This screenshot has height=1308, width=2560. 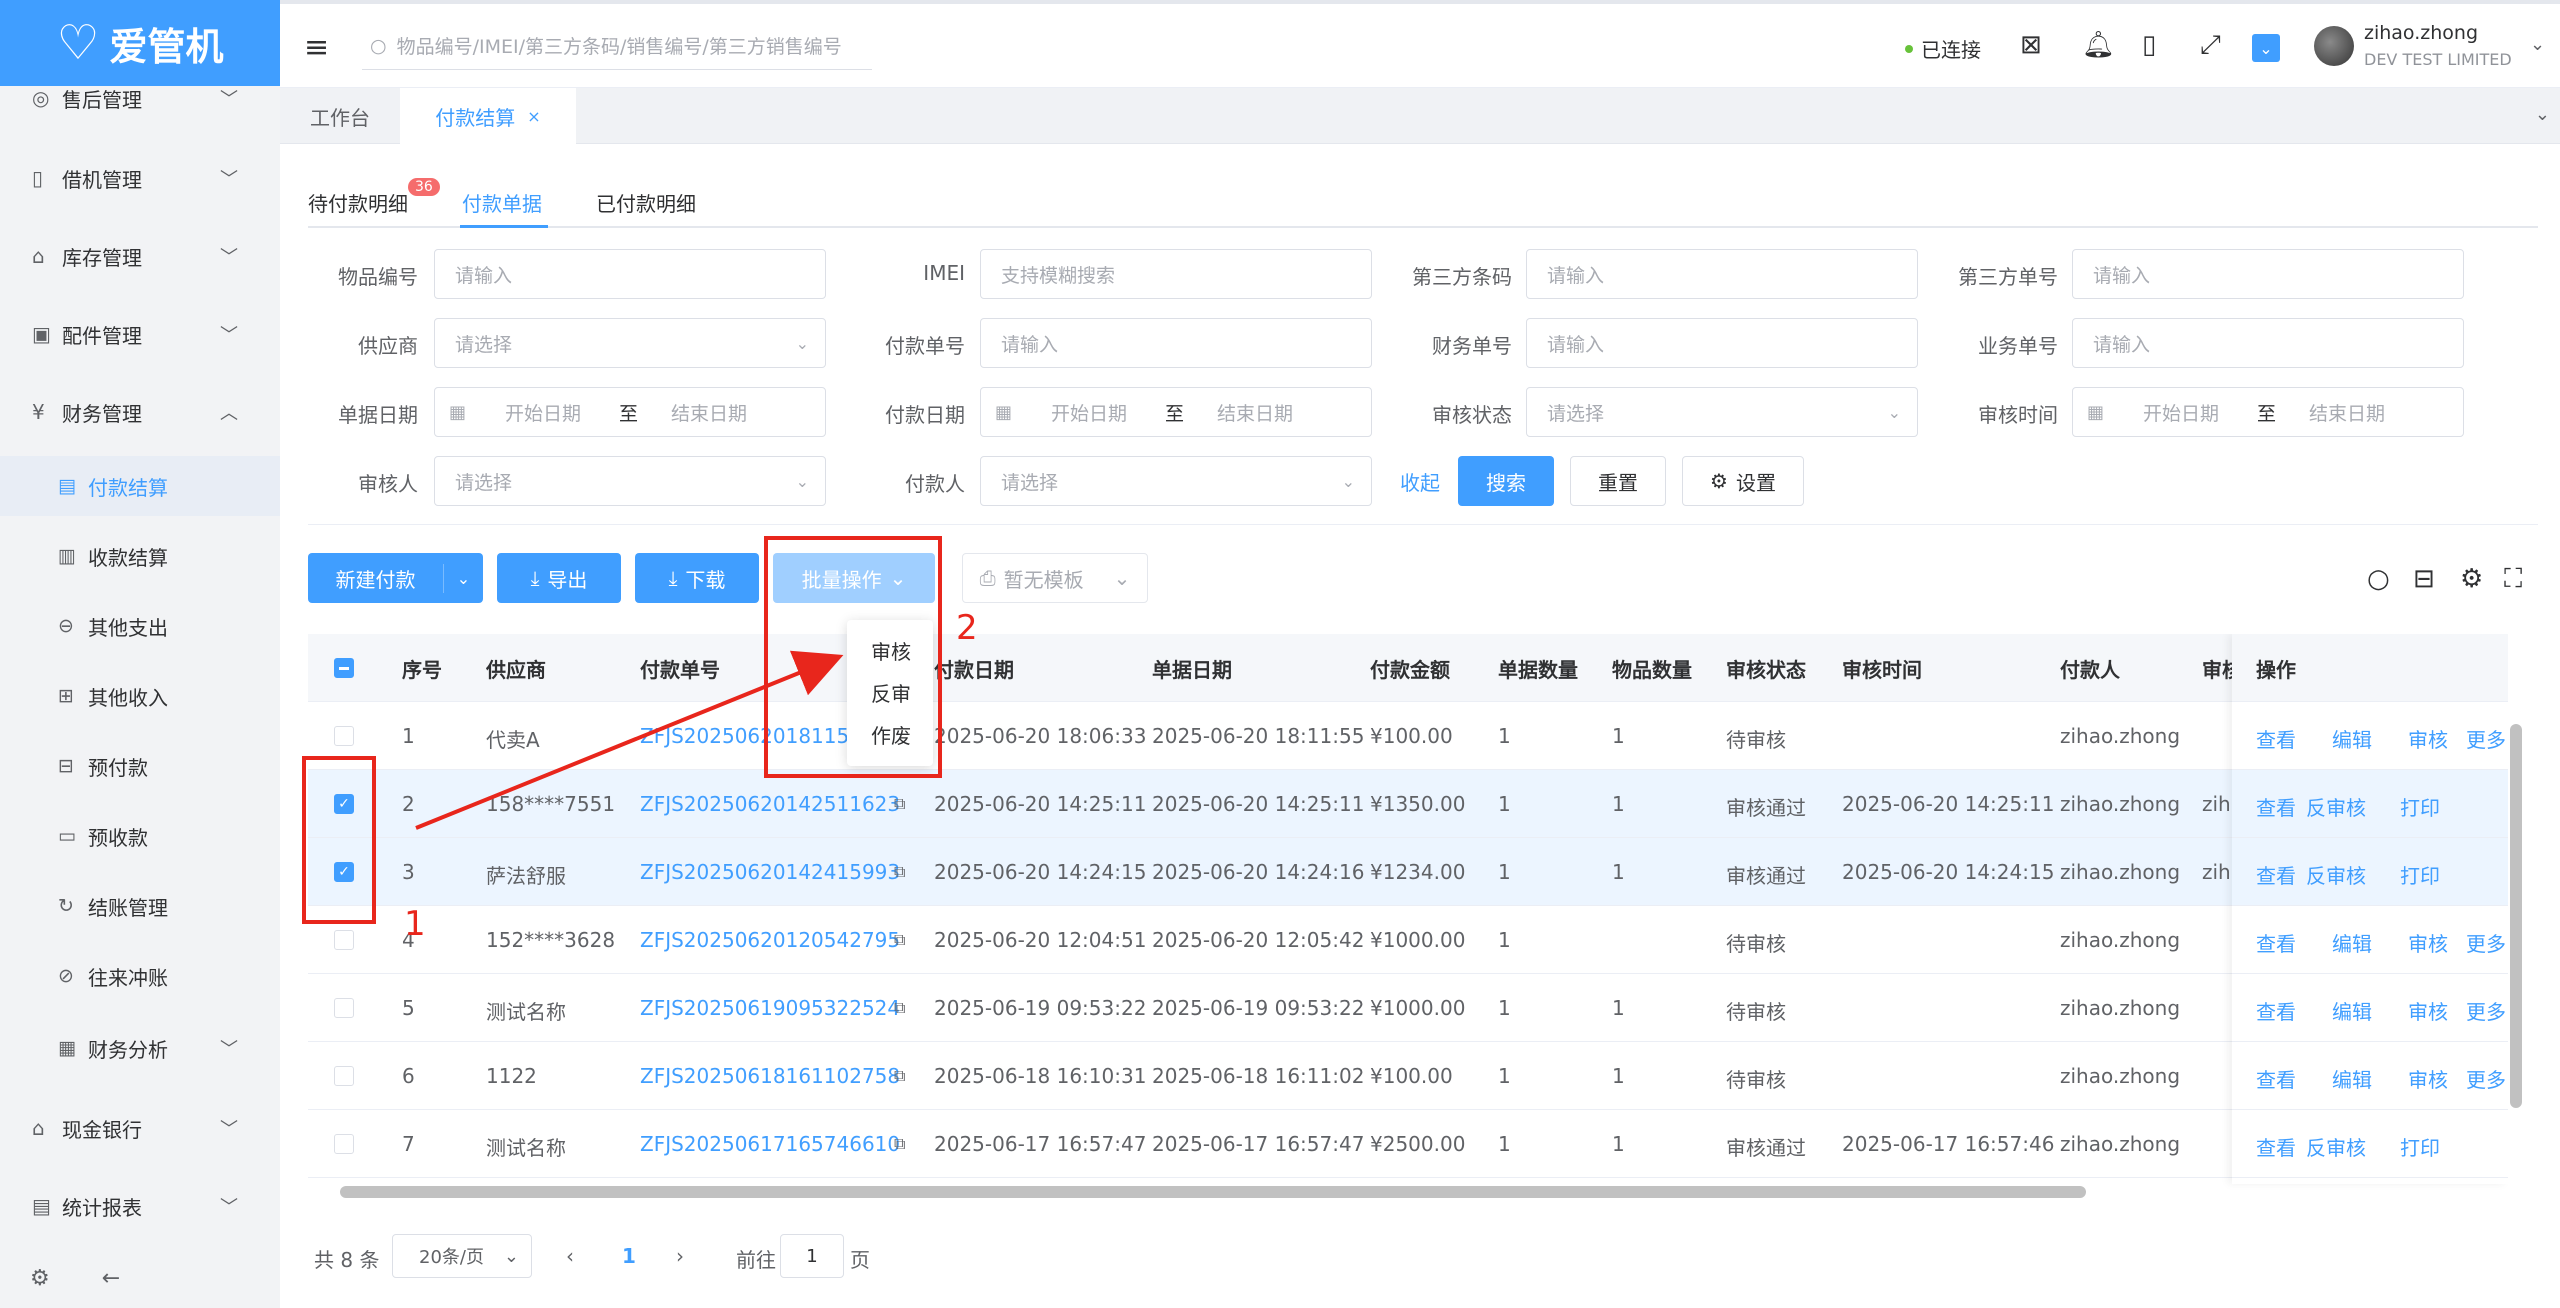 What do you see at coordinates (1176, 343) in the screenshot?
I see `payment-no-input: 请输入` at bounding box center [1176, 343].